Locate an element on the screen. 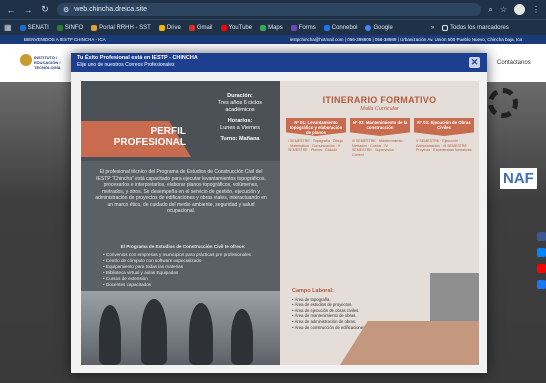 The width and height of the screenshot is (546, 383). list-item-text: Biblioteca virtual y aulas Equipadas is located at coordinates (142, 272).